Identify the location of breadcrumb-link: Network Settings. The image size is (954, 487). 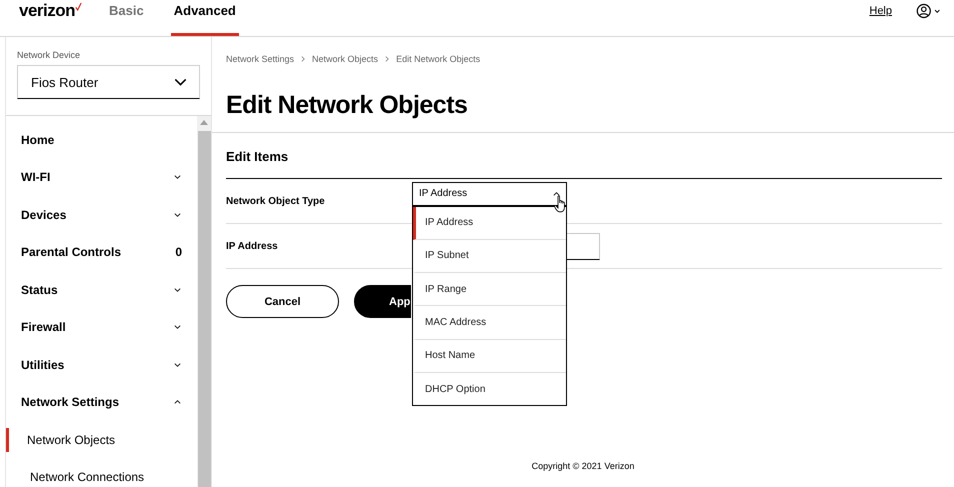
(260, 59).